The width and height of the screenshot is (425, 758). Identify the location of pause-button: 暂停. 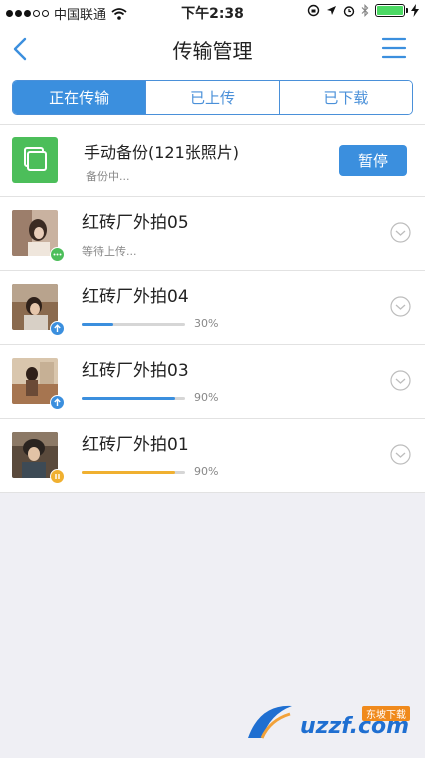
(373, 160).